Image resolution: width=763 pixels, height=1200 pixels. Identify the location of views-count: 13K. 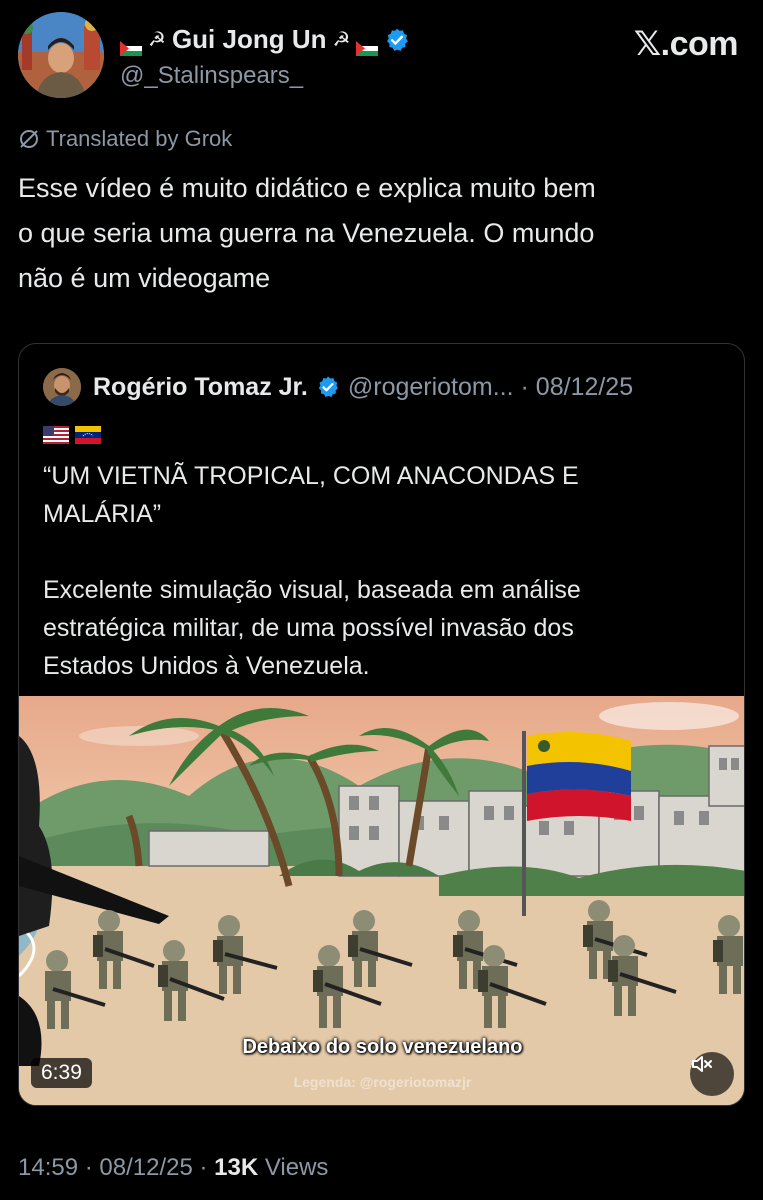
(236, 1167).